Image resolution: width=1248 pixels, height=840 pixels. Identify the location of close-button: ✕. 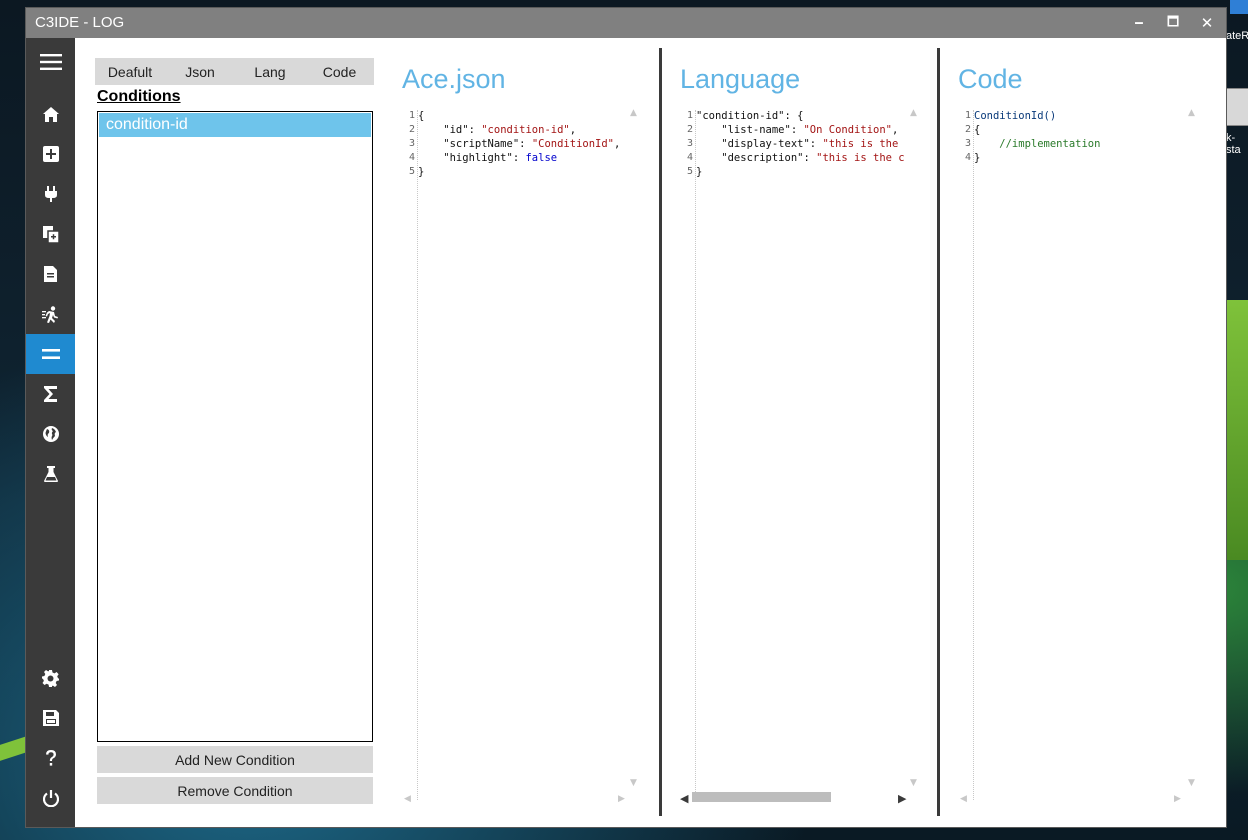
(1207, 23).